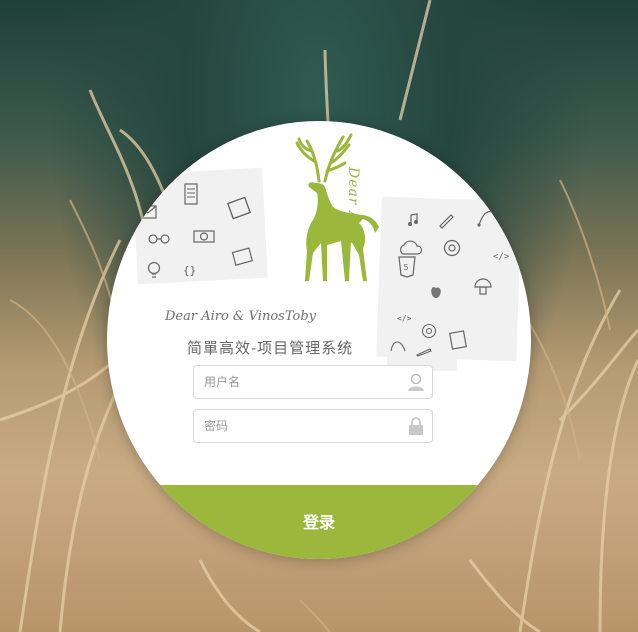  I want to click on braces-icon: {}, so click(189, 270).